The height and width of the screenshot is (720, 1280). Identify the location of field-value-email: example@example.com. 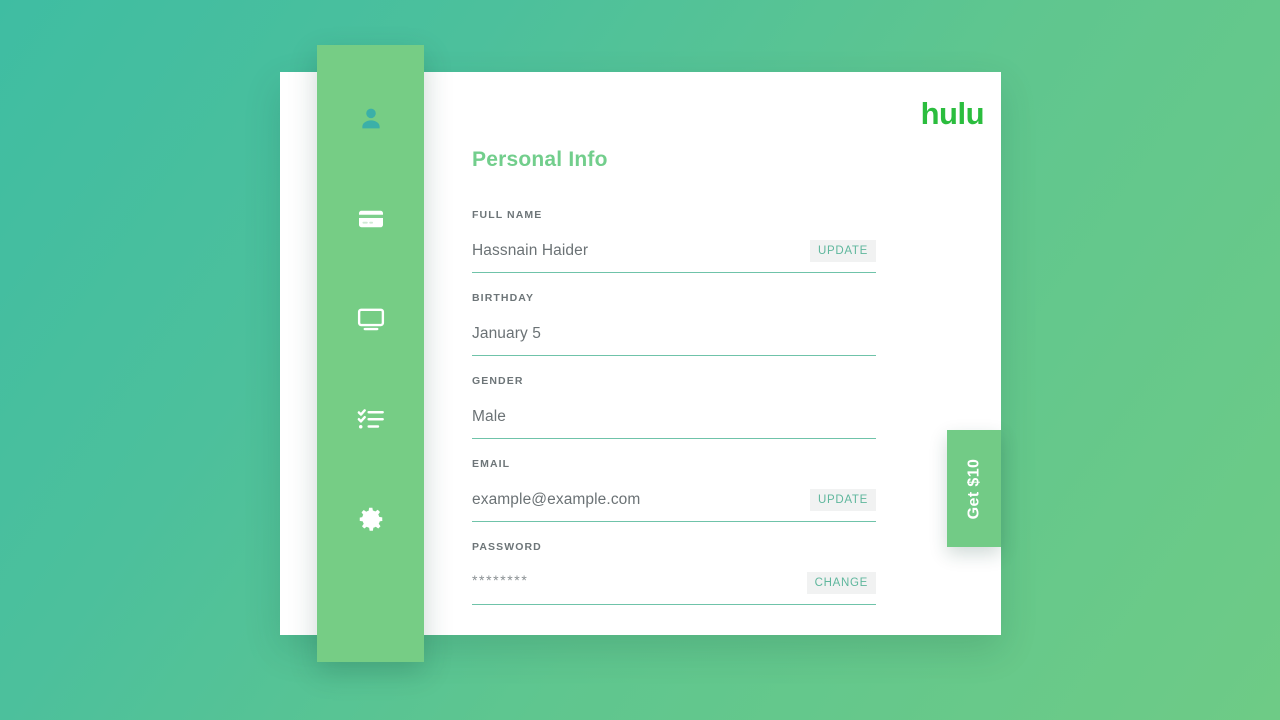
(641, 500).